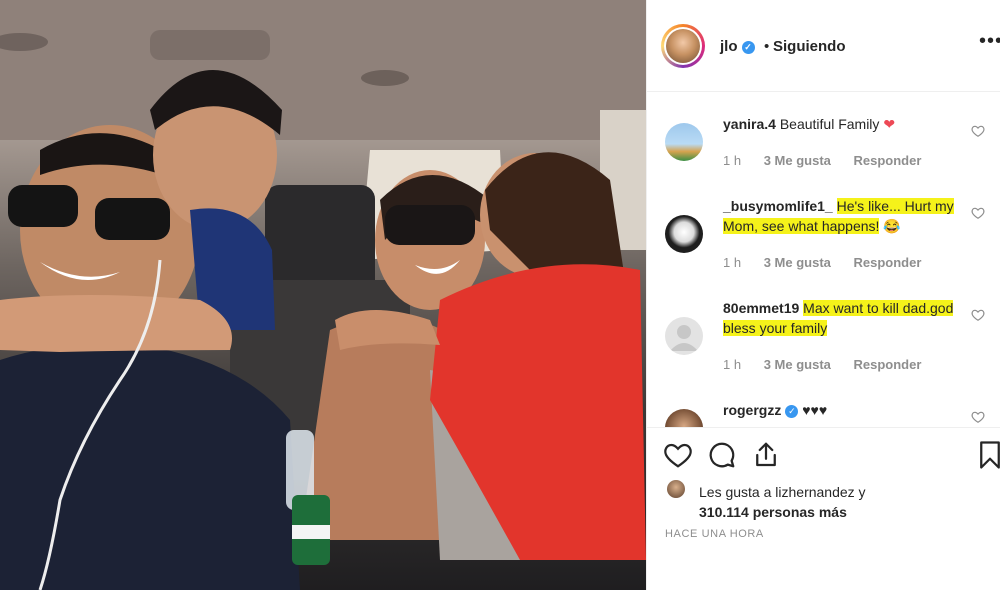 The width and height of the screenshot is (1000, 590). Describe the element at coordinates (766, 455) in the screenshot. I see `share-icon` at that location.